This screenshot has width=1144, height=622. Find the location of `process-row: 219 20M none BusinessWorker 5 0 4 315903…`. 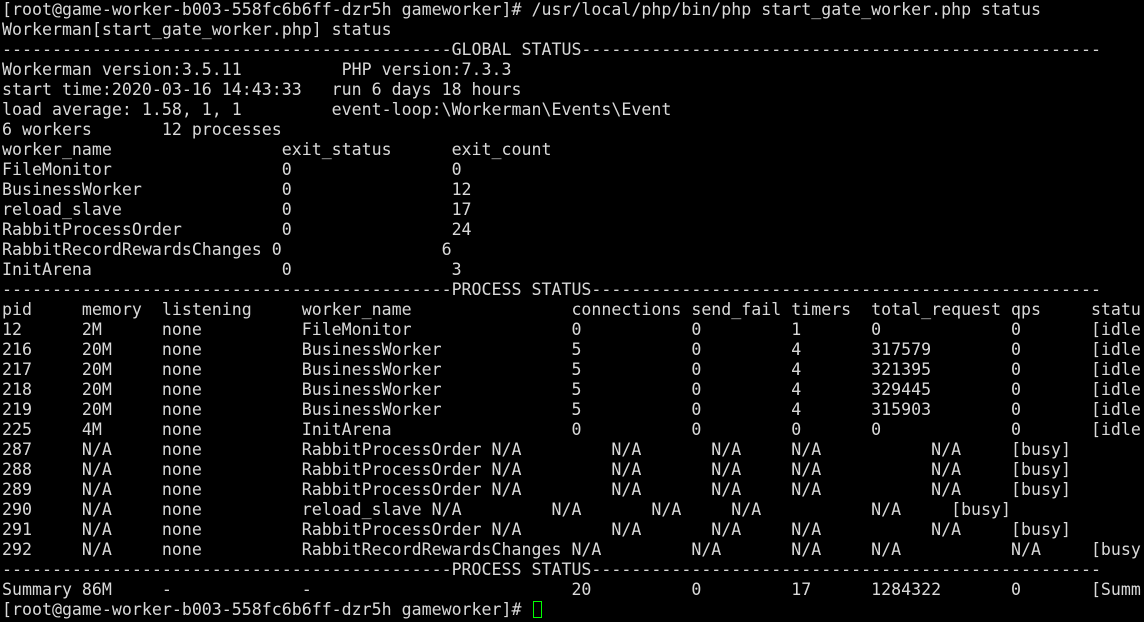

process-row: 219 20M none BusinessWorker 5 0 4 315903… is located at coordinates (572, 409).